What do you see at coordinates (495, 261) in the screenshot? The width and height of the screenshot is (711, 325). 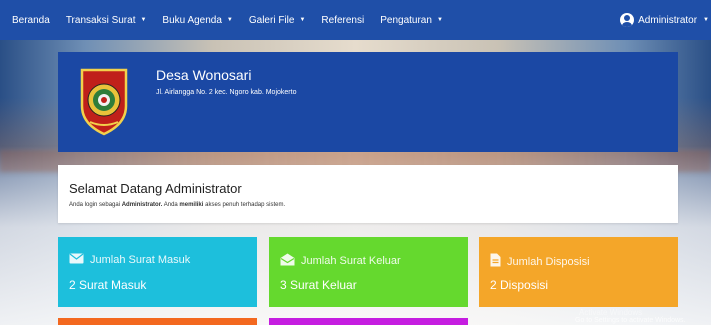 I see `document-icon` at bounding box center [495, 261].